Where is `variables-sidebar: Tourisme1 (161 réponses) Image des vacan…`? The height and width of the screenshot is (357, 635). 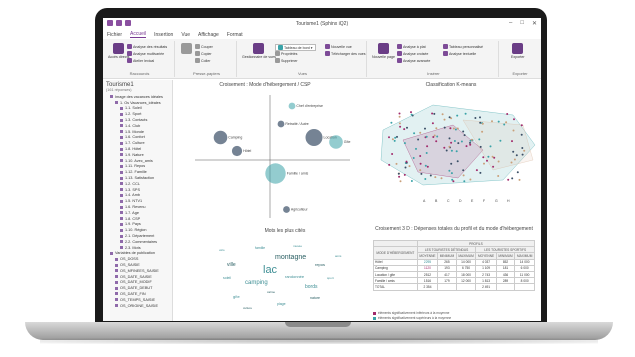
variables-sidebar: Tourisme1 (161 réponses) Image des vacan… is located at coordinates (138, 200).